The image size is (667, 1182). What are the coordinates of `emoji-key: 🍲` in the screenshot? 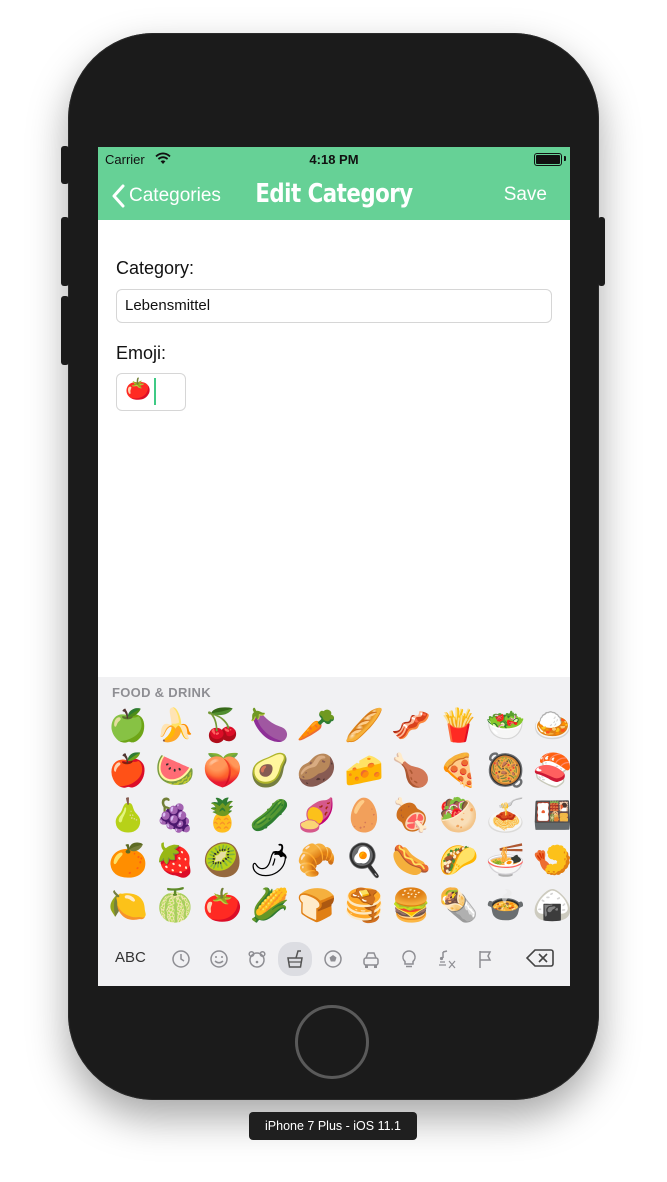 It's located at (506, 905).